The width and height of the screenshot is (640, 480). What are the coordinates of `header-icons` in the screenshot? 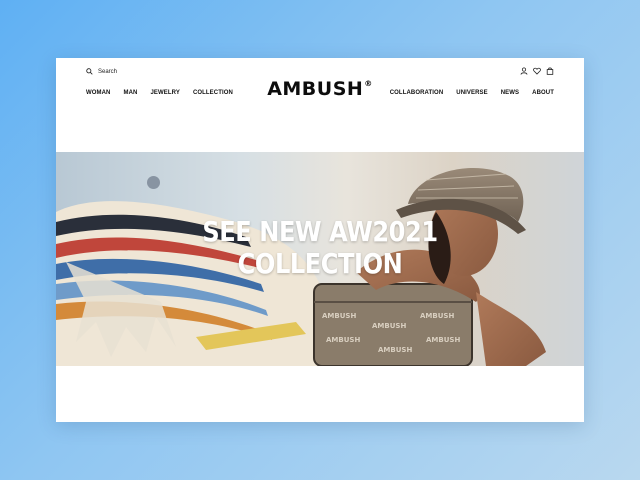 It's located at (537, 71).